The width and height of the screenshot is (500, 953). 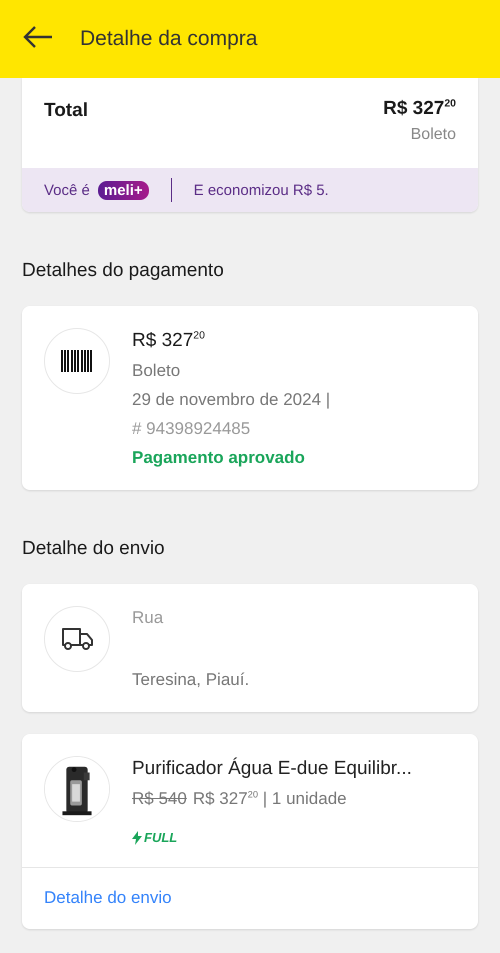 What do you see at coordinates (123, 190) in the screenshot?
I see `membership-badge: meli+` at bounding box center [123, 190].